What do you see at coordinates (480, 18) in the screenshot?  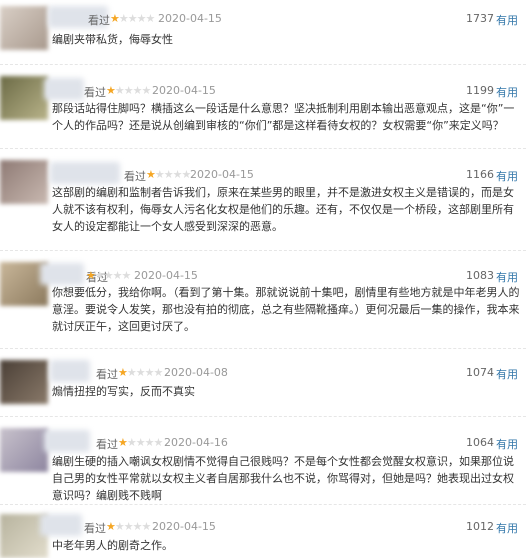 I see `vote-count: 1737` at bounding box center [480, 18].